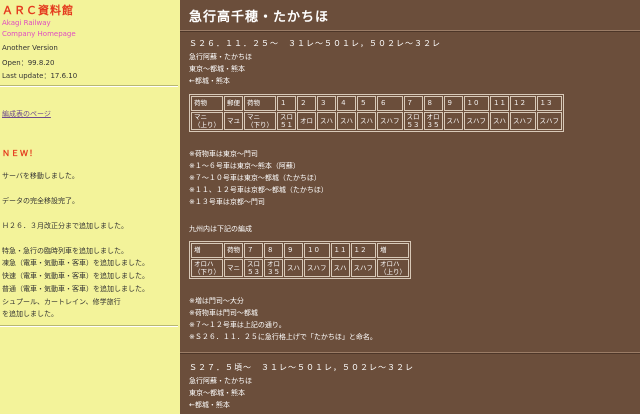  What do you see at coordinates (259, 17) in the screenshot?
I see `page-title: 急行高千穂・たかちほ` at bounding box center [259, 17].